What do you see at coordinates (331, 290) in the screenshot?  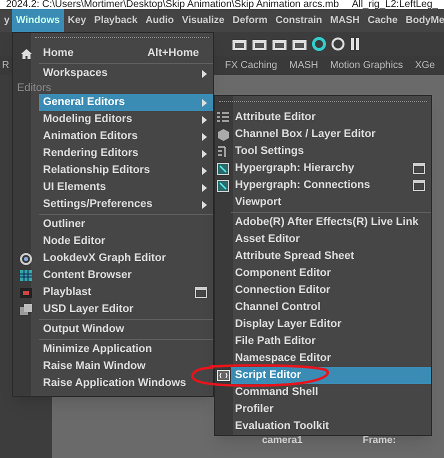 I see `menu-item: Connection Editor` at bounding box center [331, 290].